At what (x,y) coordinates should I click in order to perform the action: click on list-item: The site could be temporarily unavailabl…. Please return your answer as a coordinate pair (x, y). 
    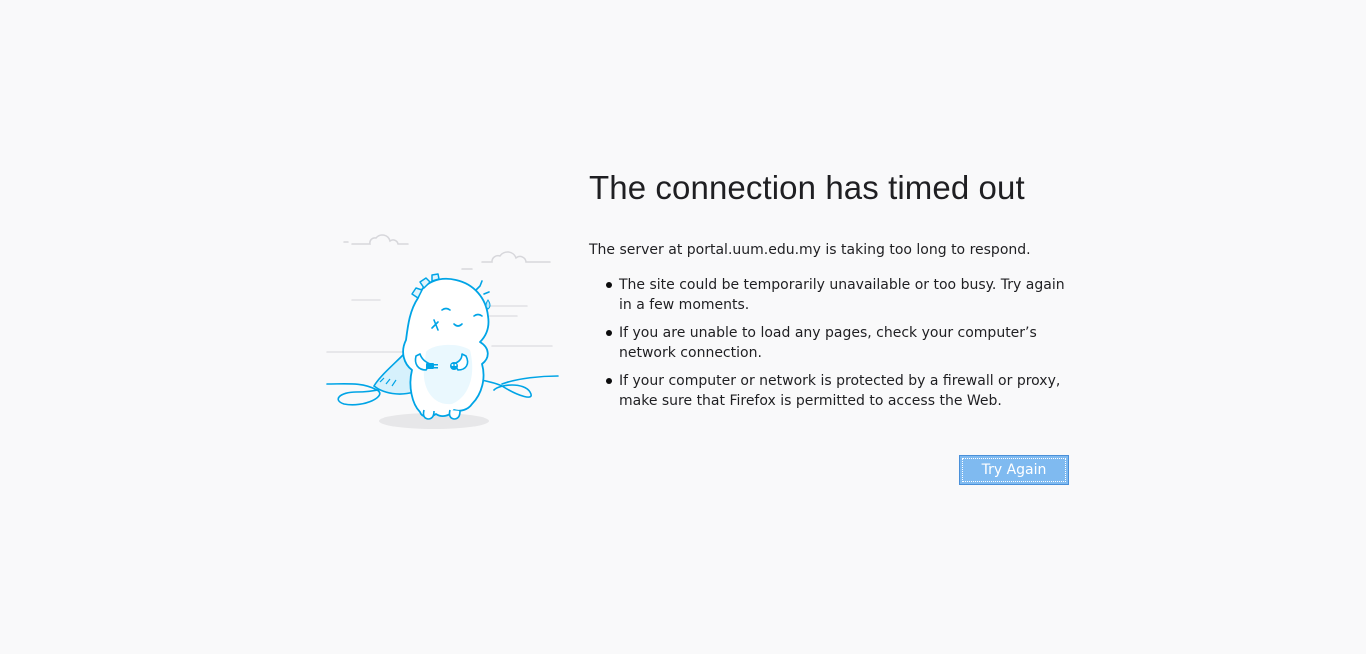
    Looking at the image, I should click on (838, 295).